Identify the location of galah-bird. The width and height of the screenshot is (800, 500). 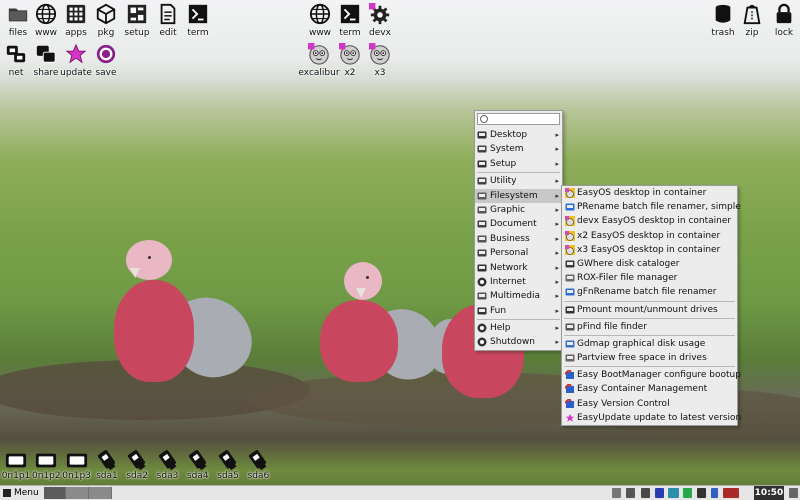
(187, 313).